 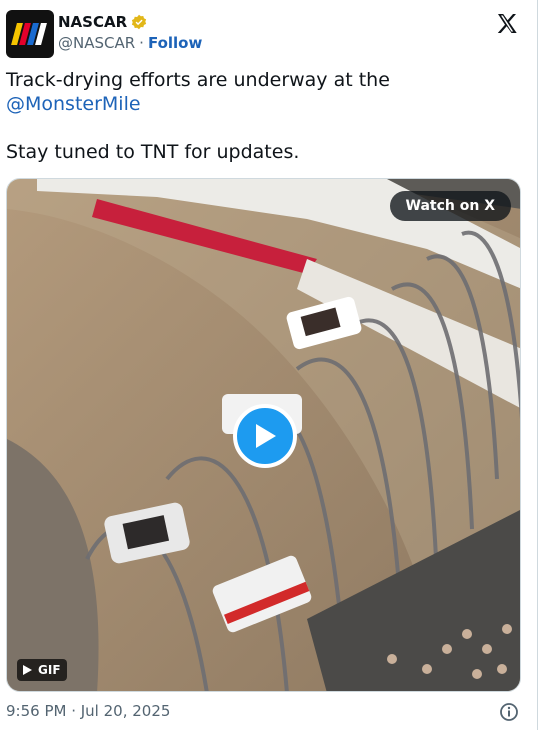 What do you see at coordinates (175, 43) in the screenshot?
I see `follow-button: Follow` at bounding box center [175, 43].